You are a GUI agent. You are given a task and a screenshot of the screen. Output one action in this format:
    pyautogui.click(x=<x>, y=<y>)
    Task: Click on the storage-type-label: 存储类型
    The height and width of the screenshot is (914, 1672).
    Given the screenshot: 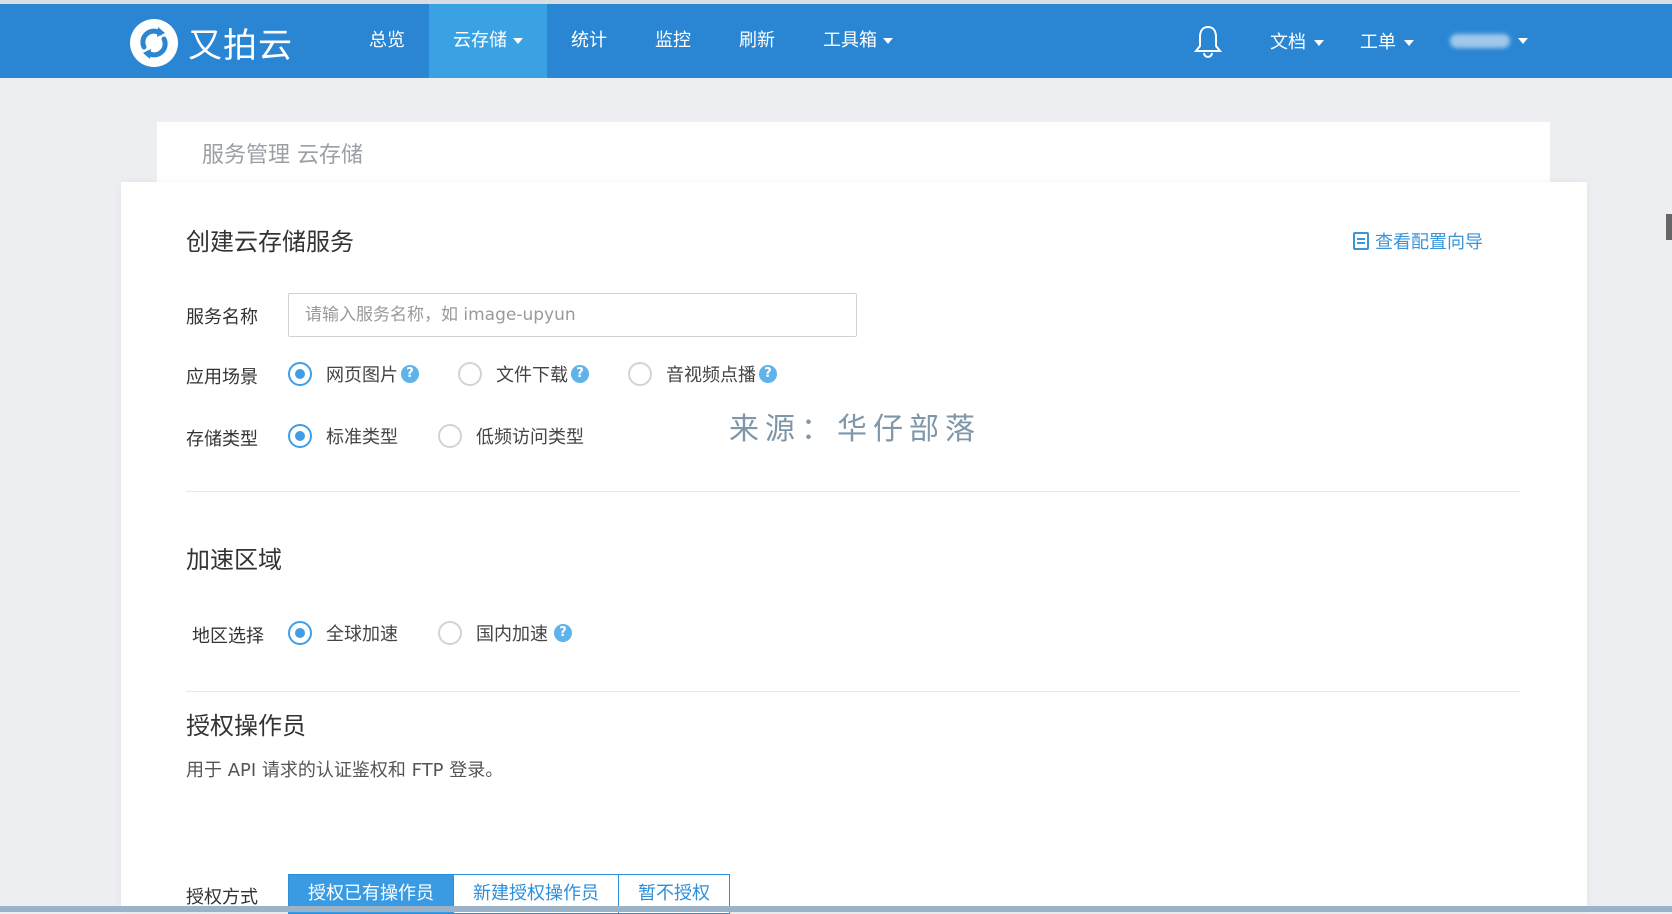 What is the action you would take?
    pyautogui.click(x=222, y=439)
    